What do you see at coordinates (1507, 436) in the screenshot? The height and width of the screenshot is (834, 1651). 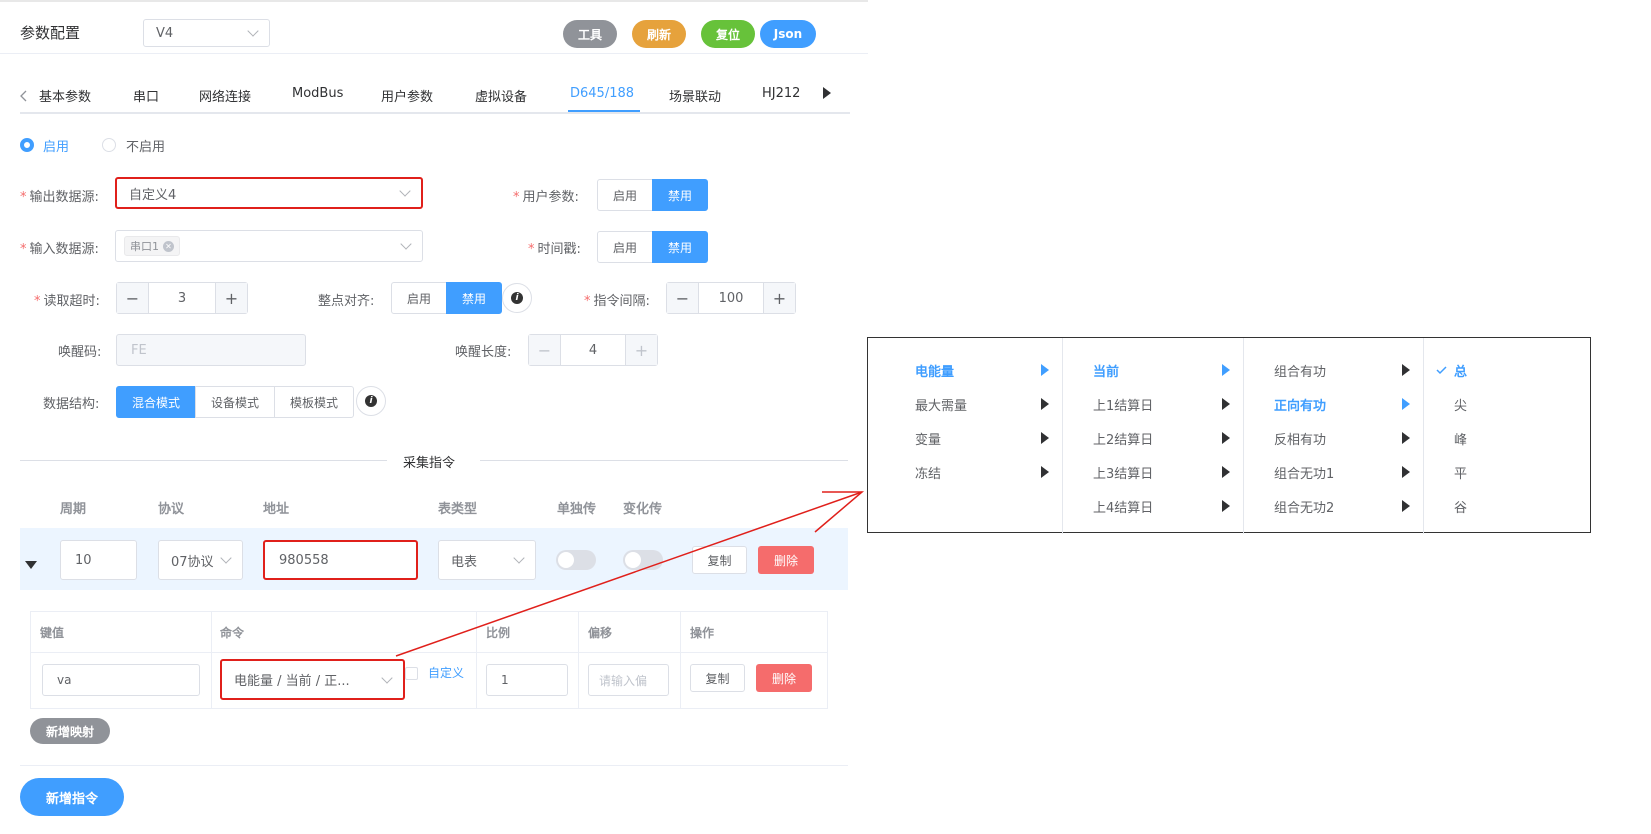 I see `cascader-col-4: 总 尖 峰 平 谷` at bounding box center [1507, 436].